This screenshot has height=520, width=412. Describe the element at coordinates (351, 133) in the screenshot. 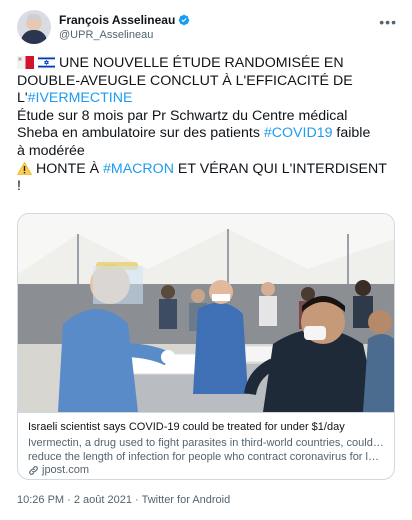

I see `tweet-line-5-post: faible` at that location.